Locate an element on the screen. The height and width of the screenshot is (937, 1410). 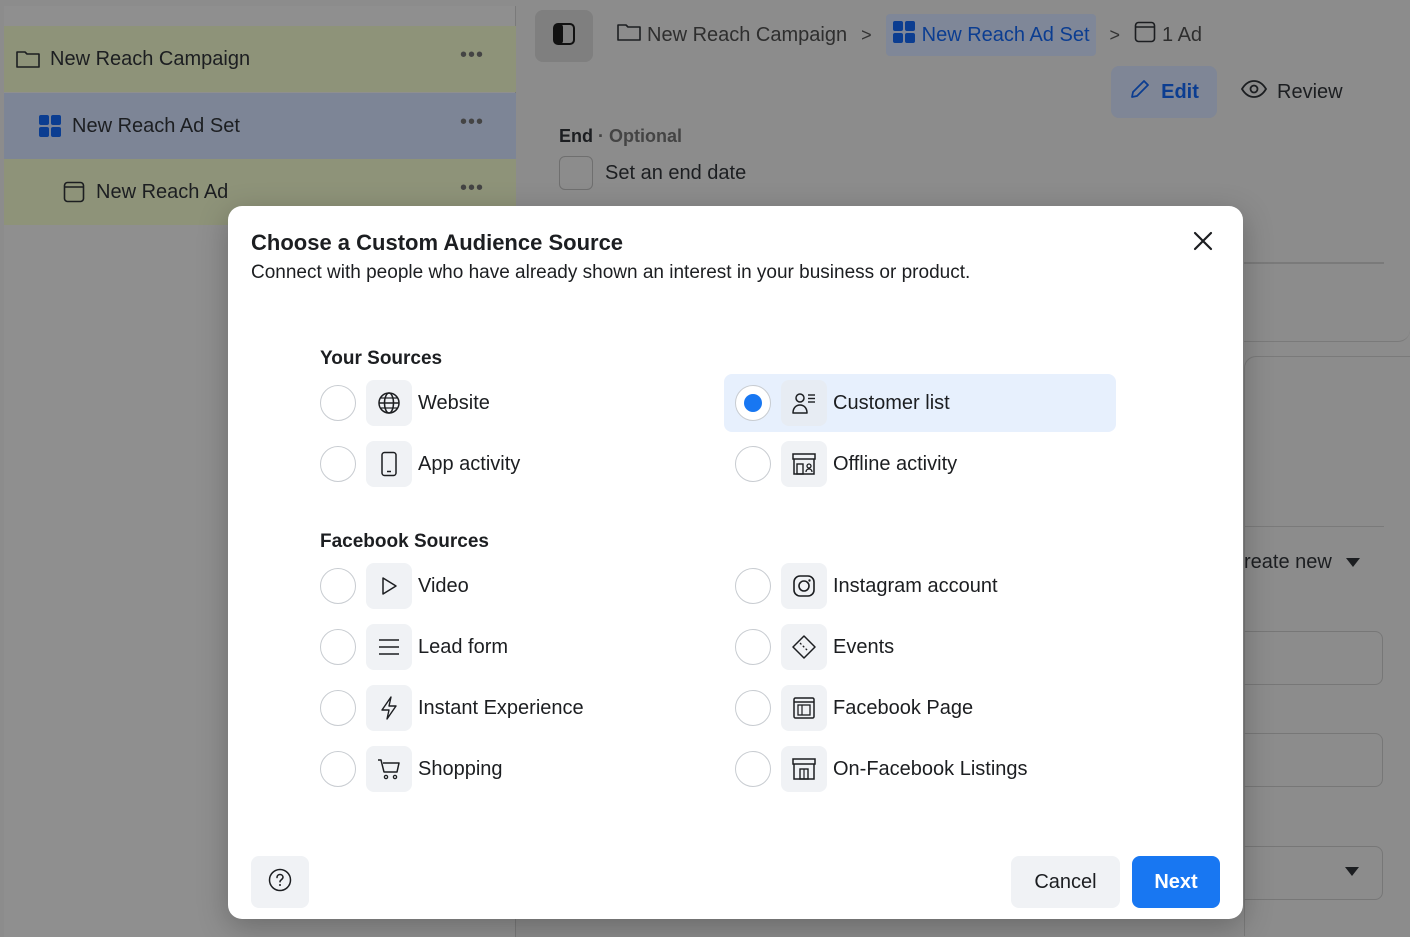
source-option-facebook-page: Facebook Page is located at coordinates (925, 708).